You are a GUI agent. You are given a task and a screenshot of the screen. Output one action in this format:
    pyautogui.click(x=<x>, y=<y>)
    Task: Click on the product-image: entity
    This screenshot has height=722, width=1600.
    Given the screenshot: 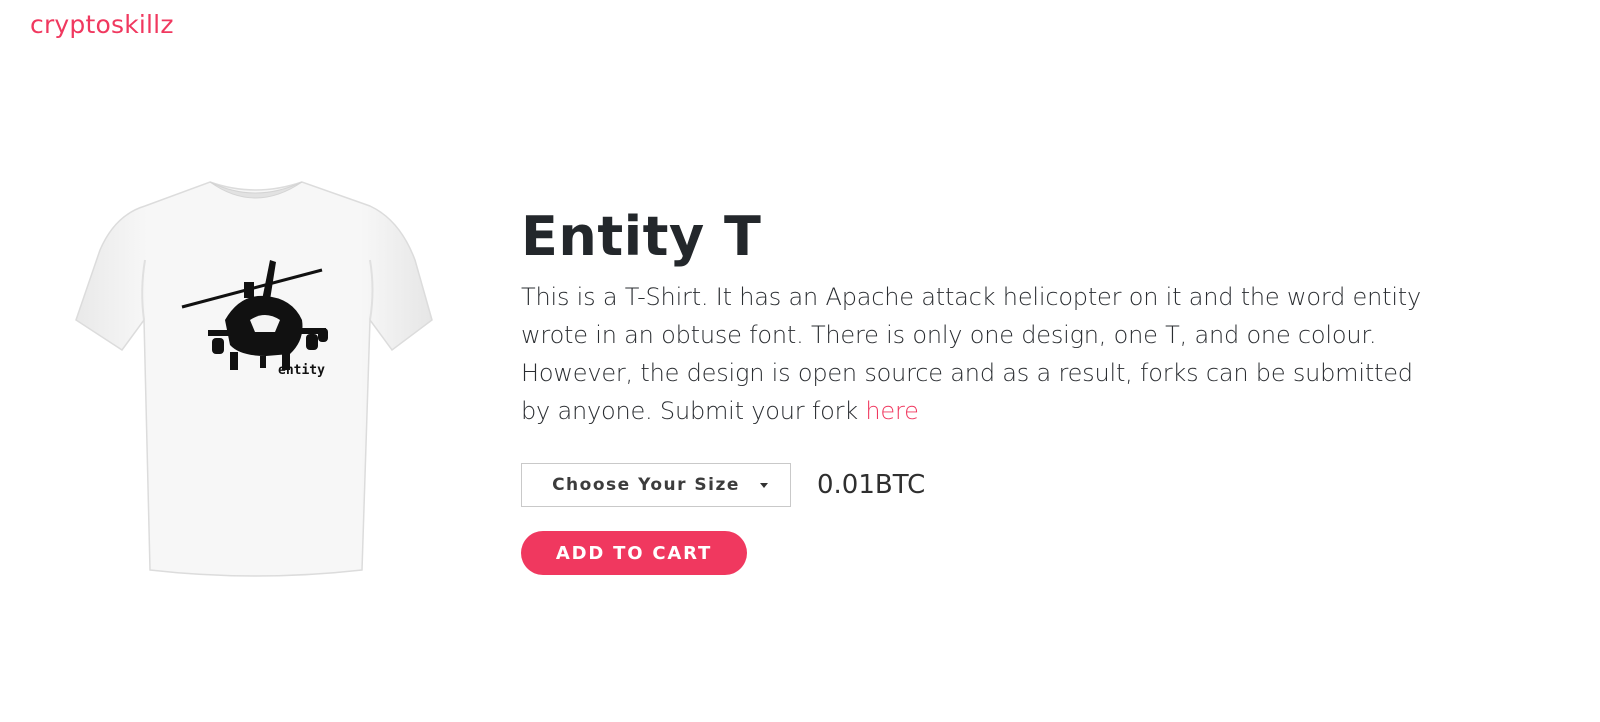 What is the action you would take?
    pyautogui.click(x=255, y=380)
    